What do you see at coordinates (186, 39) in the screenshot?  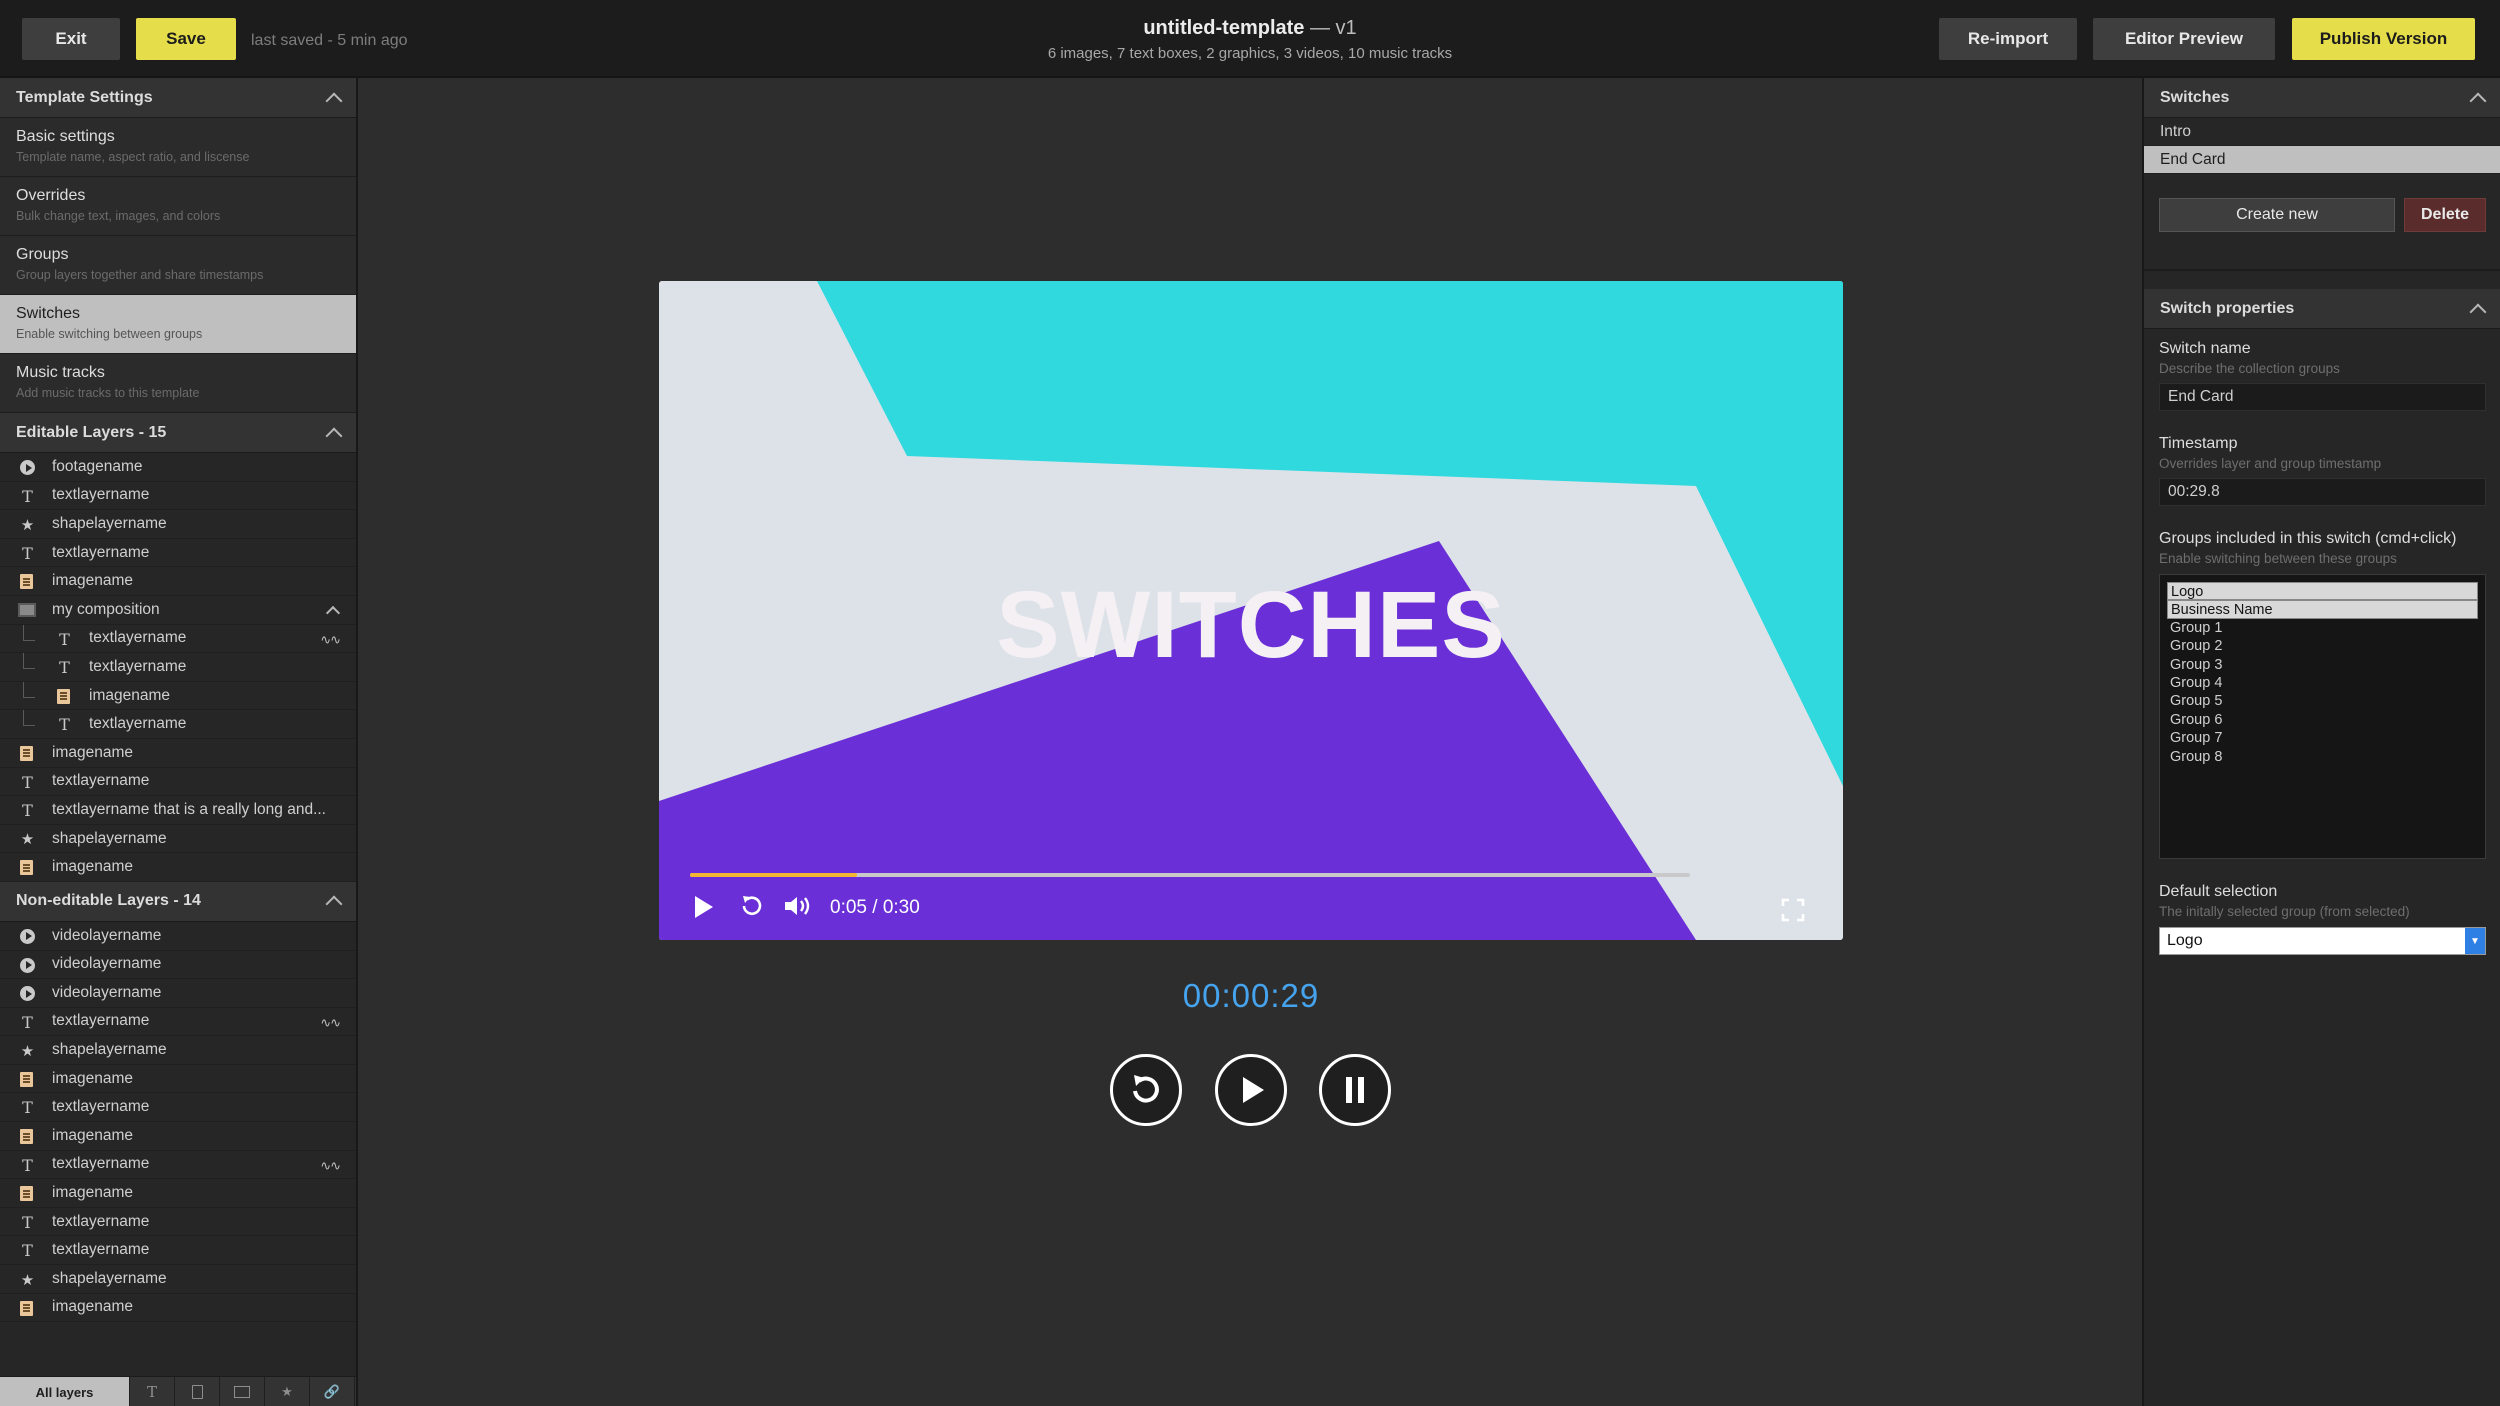 I see `save-button: Save` at bounding box center [186, 39].